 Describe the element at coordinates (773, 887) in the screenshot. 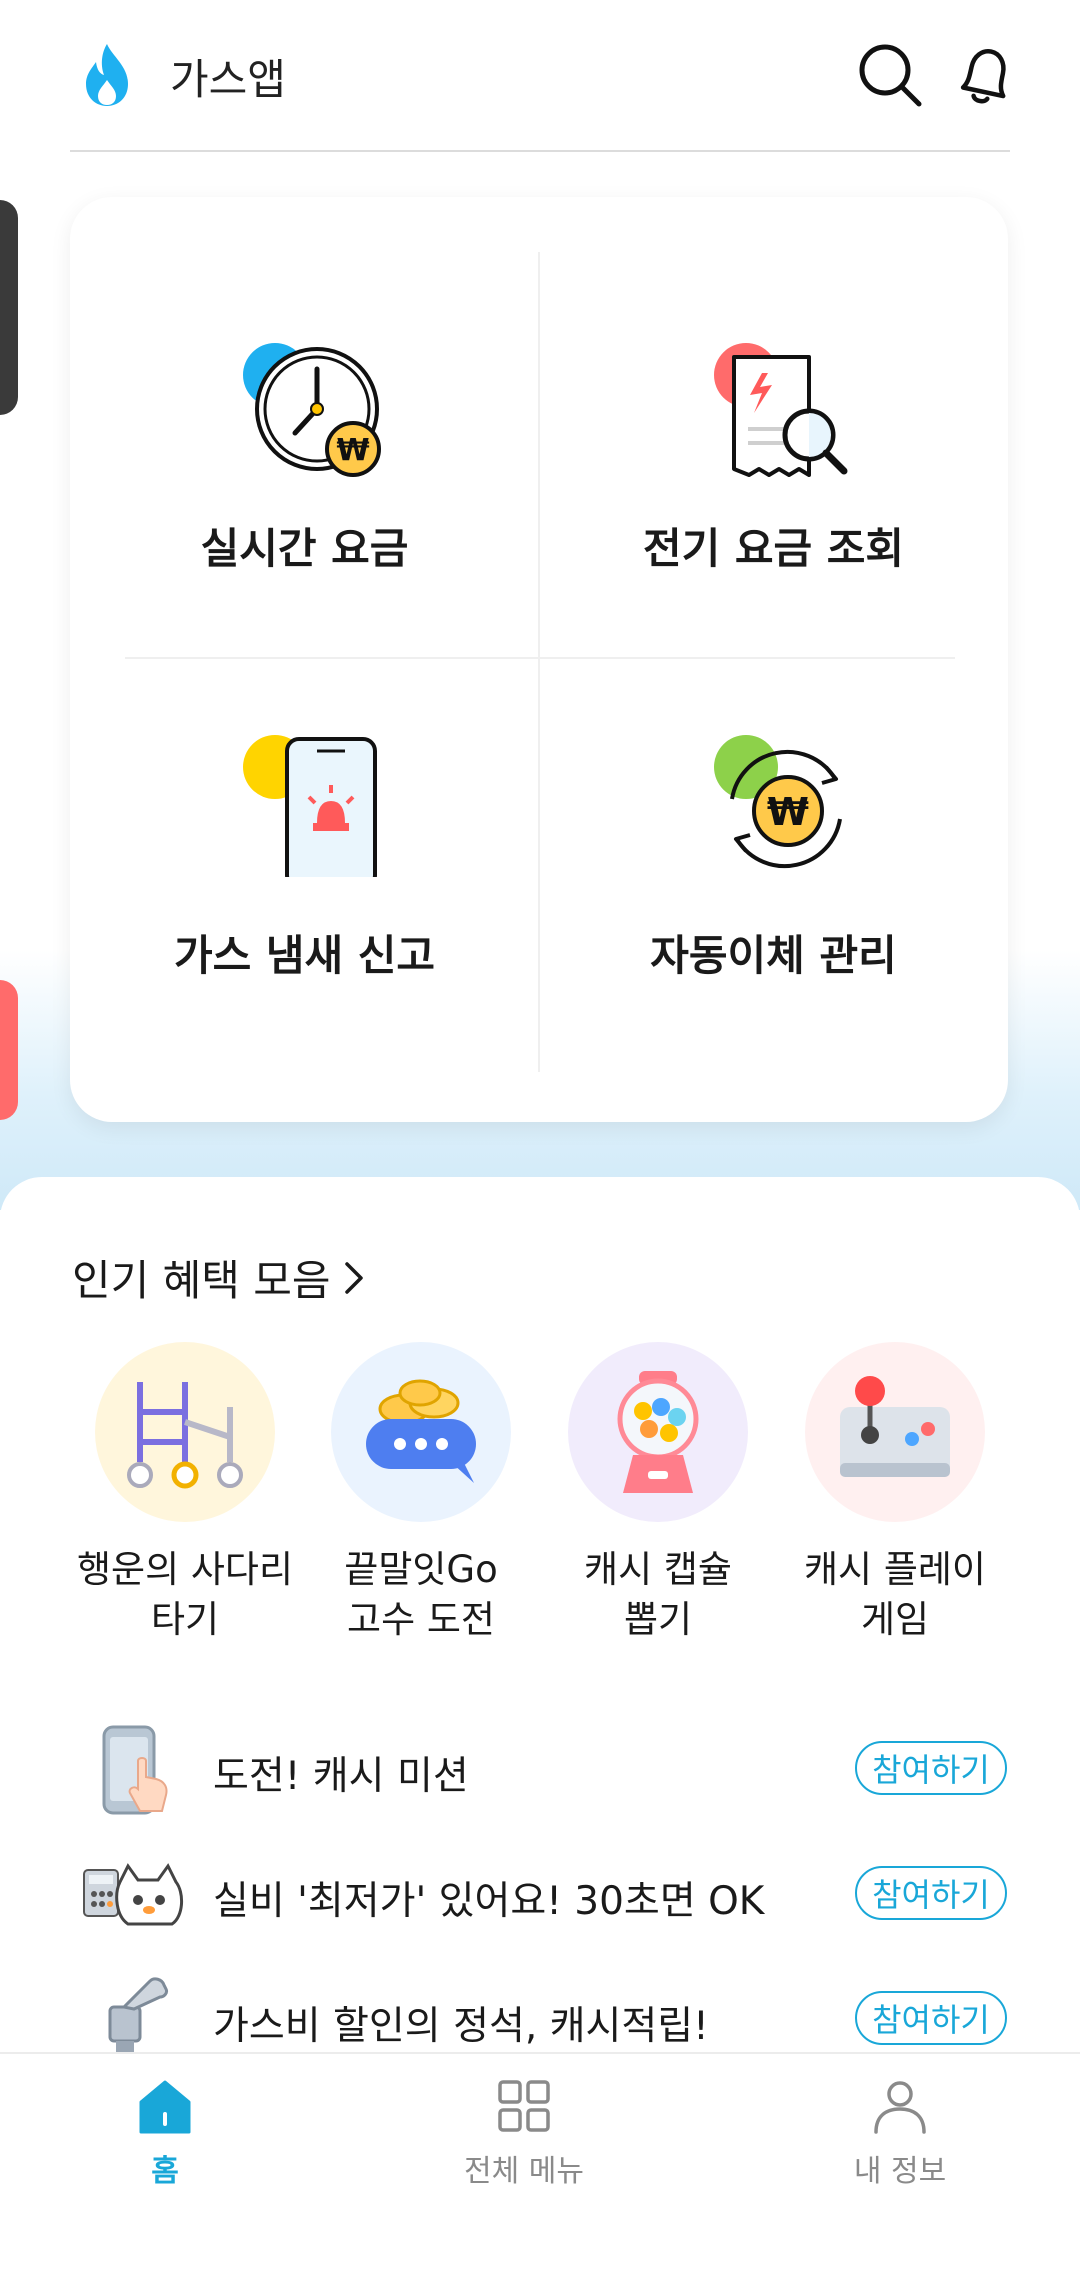

I see `auto-transfer-management-button: ₩ 자동이체 관리` at that location.